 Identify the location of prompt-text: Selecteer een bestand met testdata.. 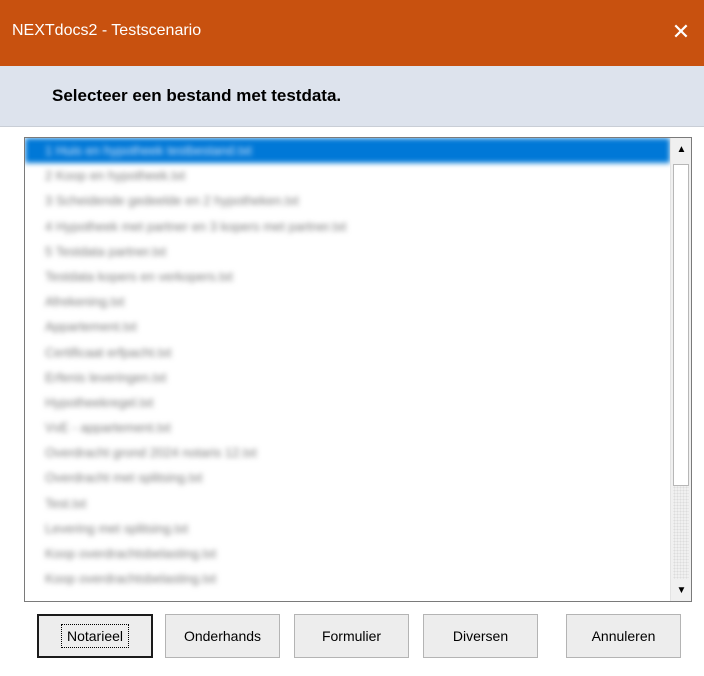
(197, 95).